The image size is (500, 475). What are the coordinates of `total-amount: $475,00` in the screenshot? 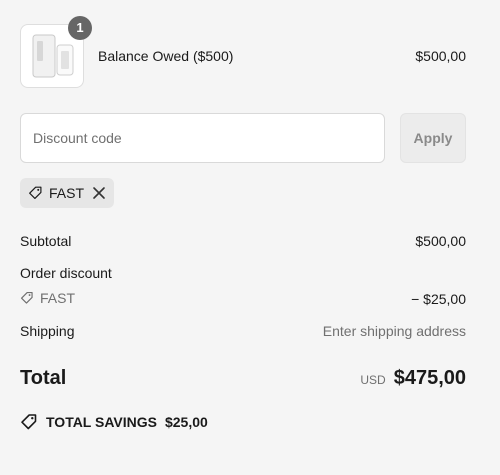 It's located at (429, 378).